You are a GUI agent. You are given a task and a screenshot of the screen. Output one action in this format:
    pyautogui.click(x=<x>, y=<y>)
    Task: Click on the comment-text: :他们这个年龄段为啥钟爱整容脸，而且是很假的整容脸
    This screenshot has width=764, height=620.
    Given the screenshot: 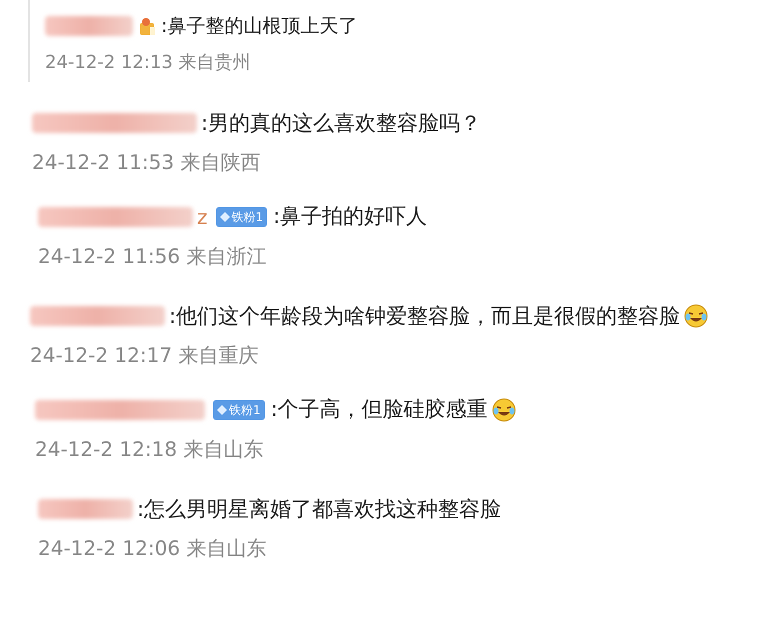 What is the action you would take?
    pyautogui.click(x=424, y=316)
    